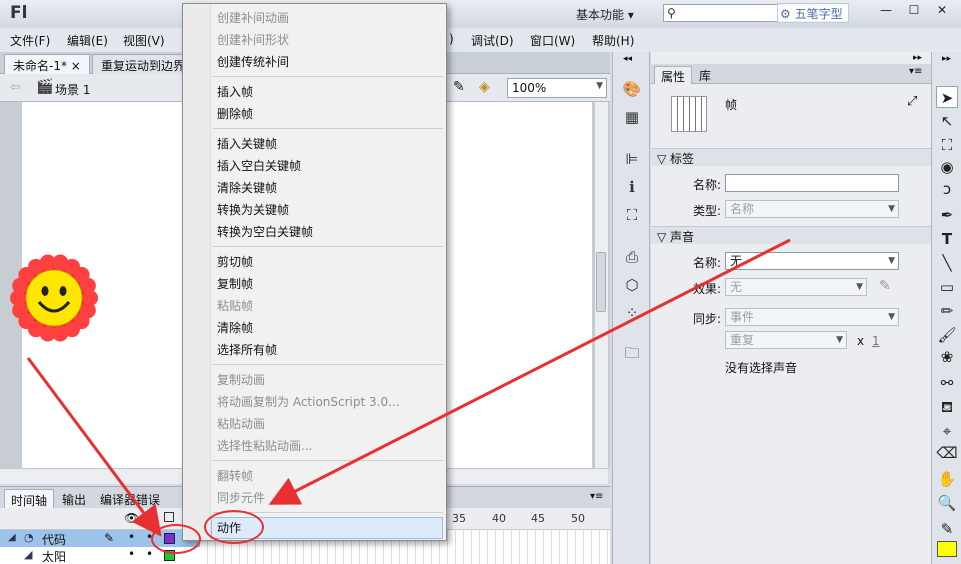 The width and height of the screenshot is (961, 564). I want to click on info-icon: ℹ, so click(632, 187).